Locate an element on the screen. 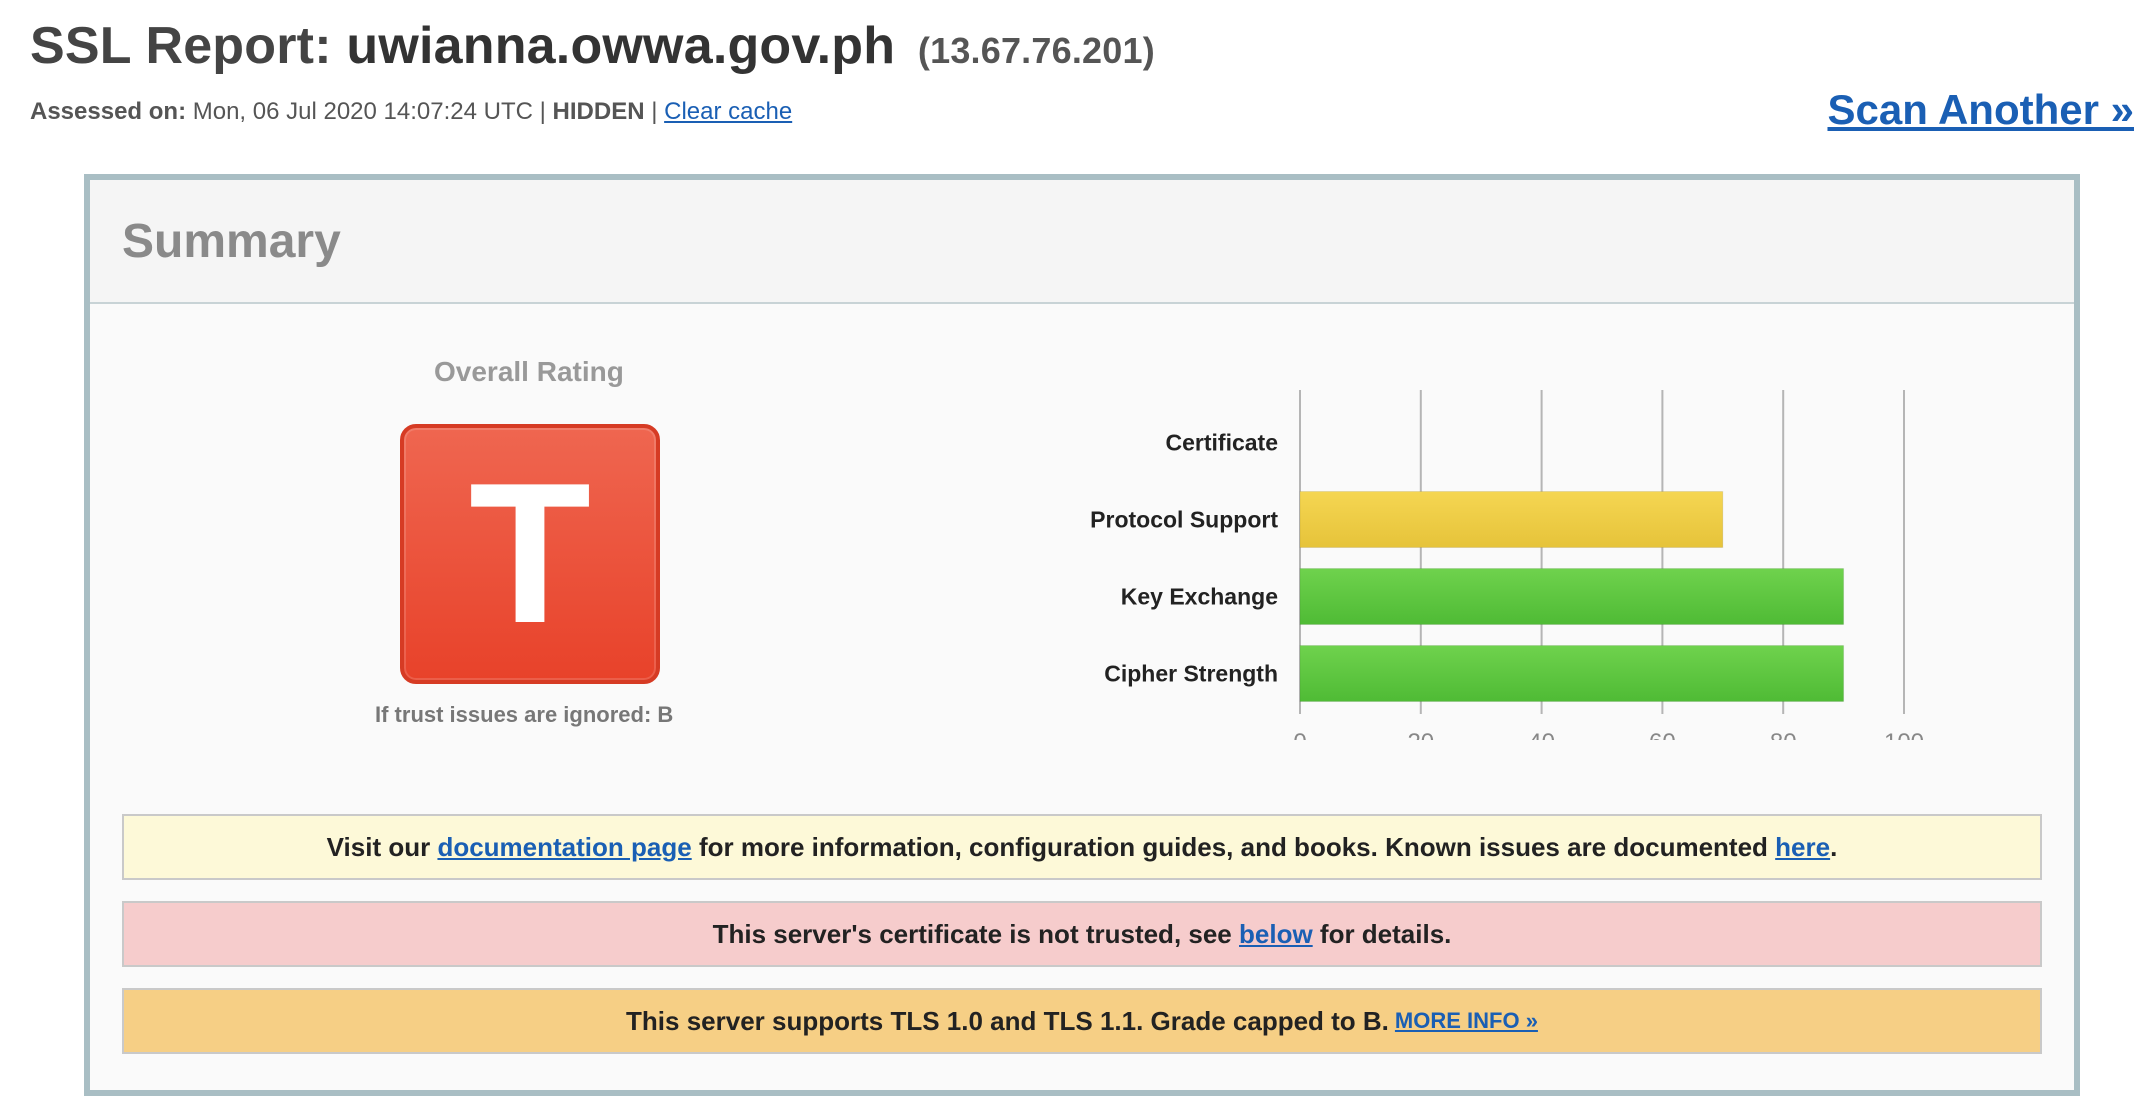  x-tick-label: 60 is located at coordinates (1662, 734).